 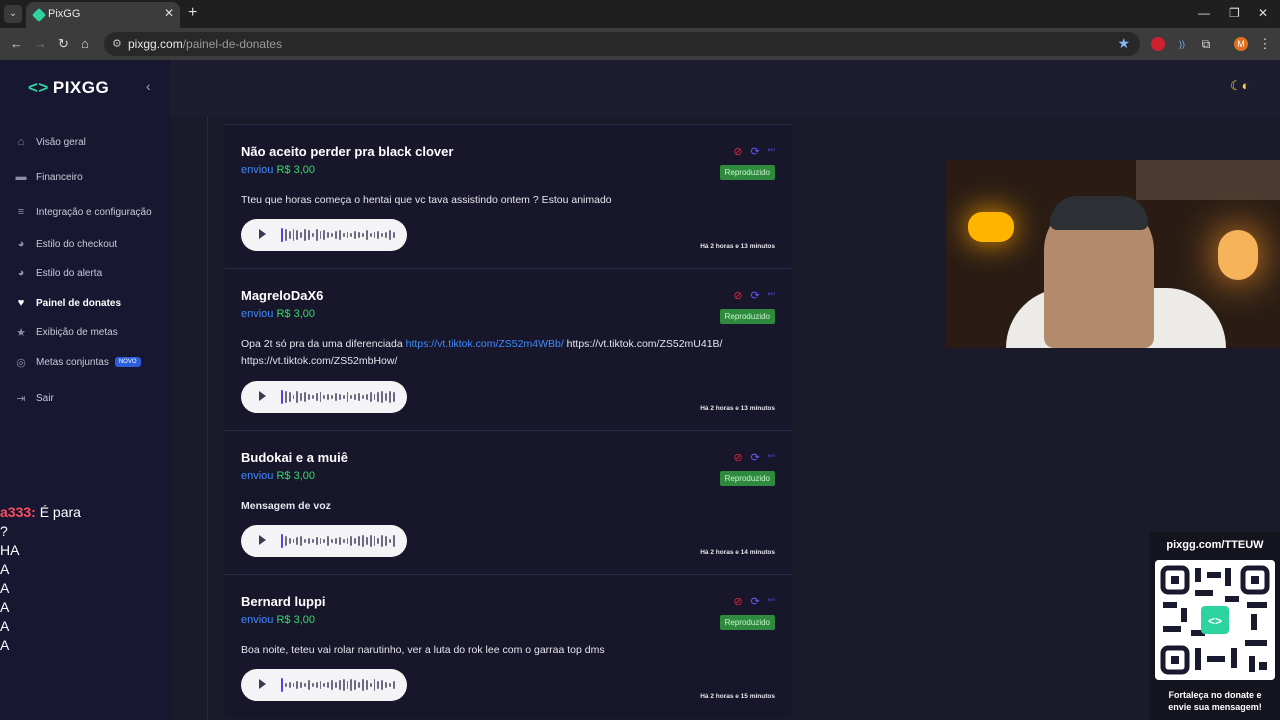 What do you see at coordinates (1240, 86) in the screenshot?
I see `theme-toggle-icon: ☾◐` at bounding box center [1240, 86].